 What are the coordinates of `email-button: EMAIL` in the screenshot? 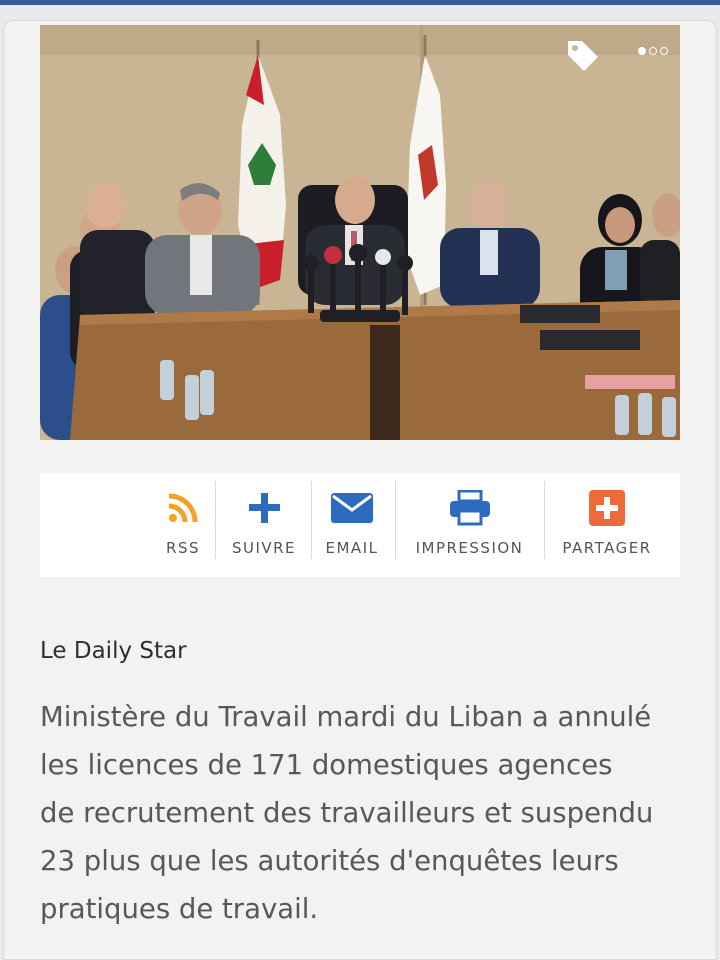 It's located at (352, 525).